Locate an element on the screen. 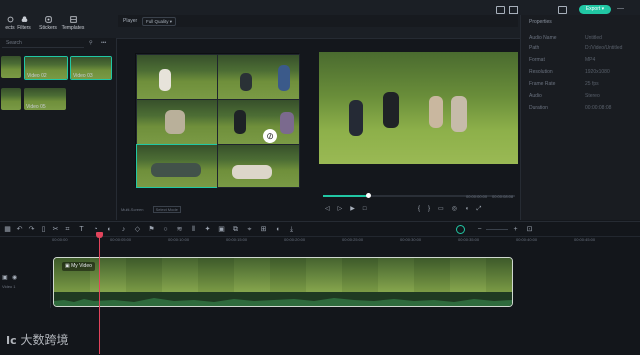 This screenshot has height=355, width=640. grid-icon: ▦ is located at coordinates (7, 229).